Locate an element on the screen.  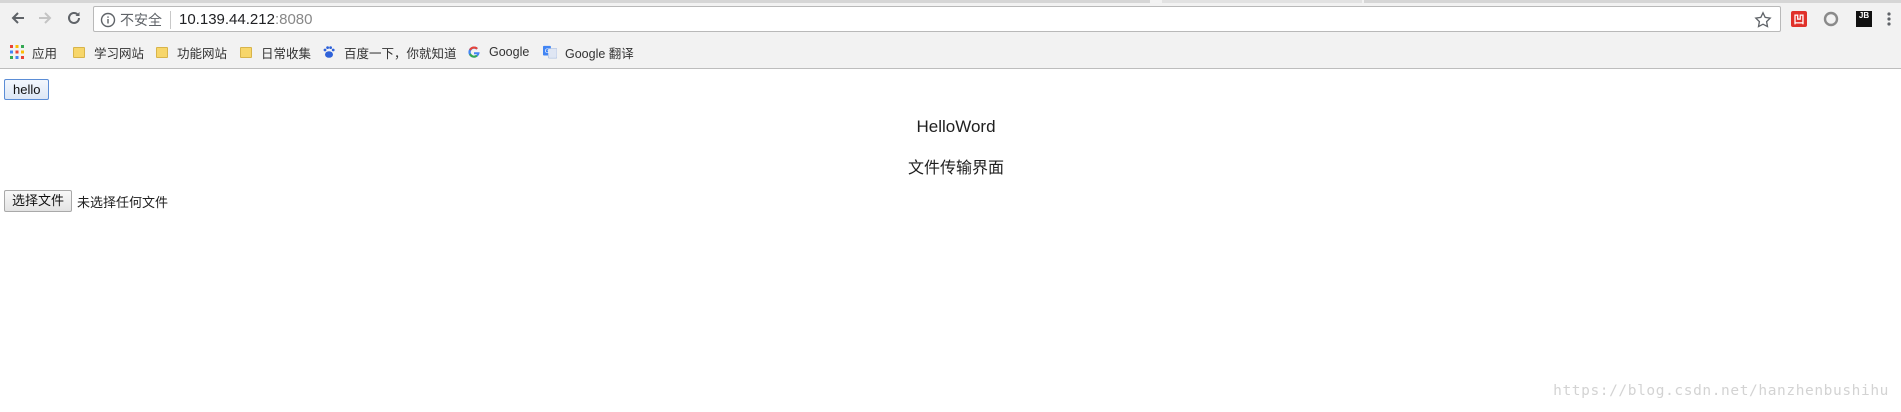
url-text: 10.139.44.212:8080 is located at coordinates (245, 20).